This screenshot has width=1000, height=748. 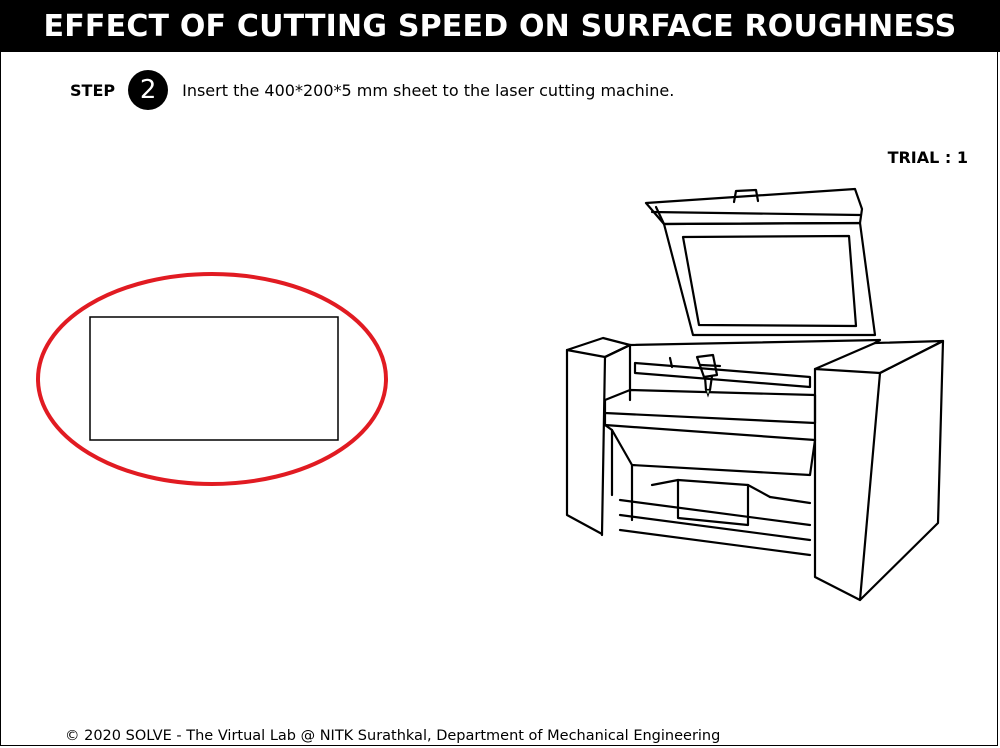 What do you see at coordinates (708, 393) in the screenshot?
I see `laser-nozzle-indicator` at bounding box center [708, 393].